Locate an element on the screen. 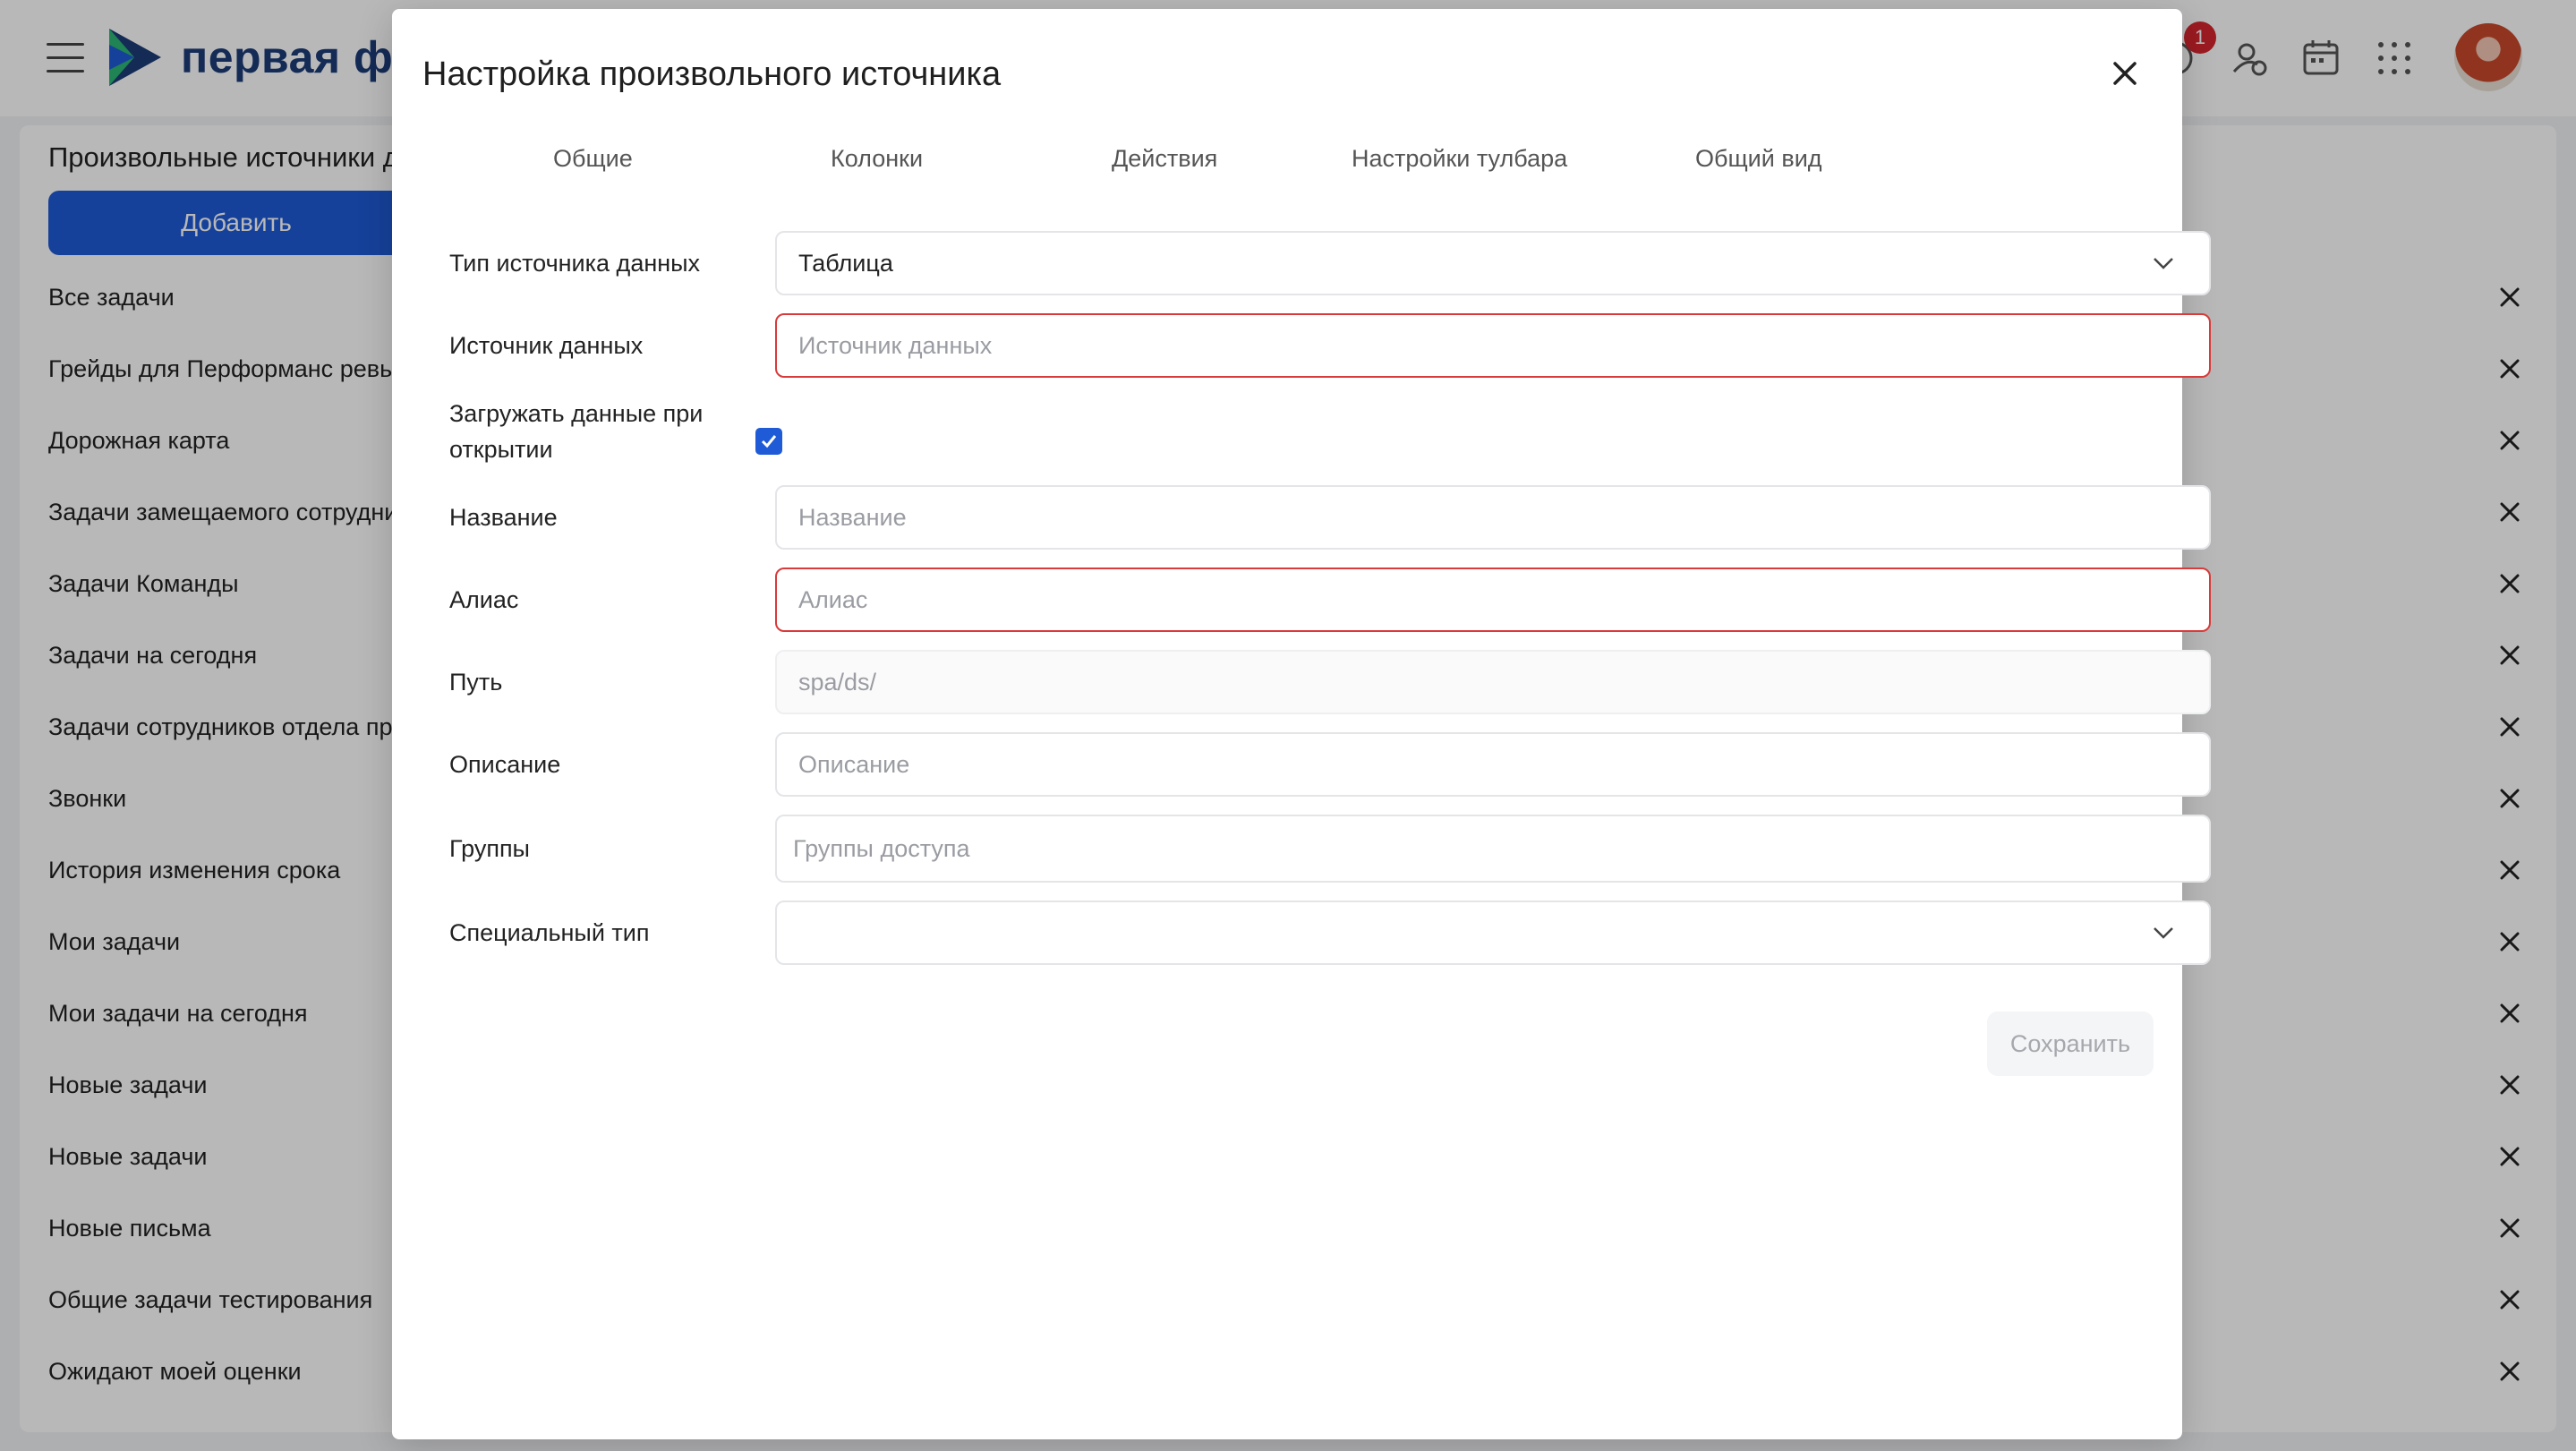 The image size is (2576, 1451). load-on-open-label-line1: Загружать данные при is located at coordinates (576, 414).